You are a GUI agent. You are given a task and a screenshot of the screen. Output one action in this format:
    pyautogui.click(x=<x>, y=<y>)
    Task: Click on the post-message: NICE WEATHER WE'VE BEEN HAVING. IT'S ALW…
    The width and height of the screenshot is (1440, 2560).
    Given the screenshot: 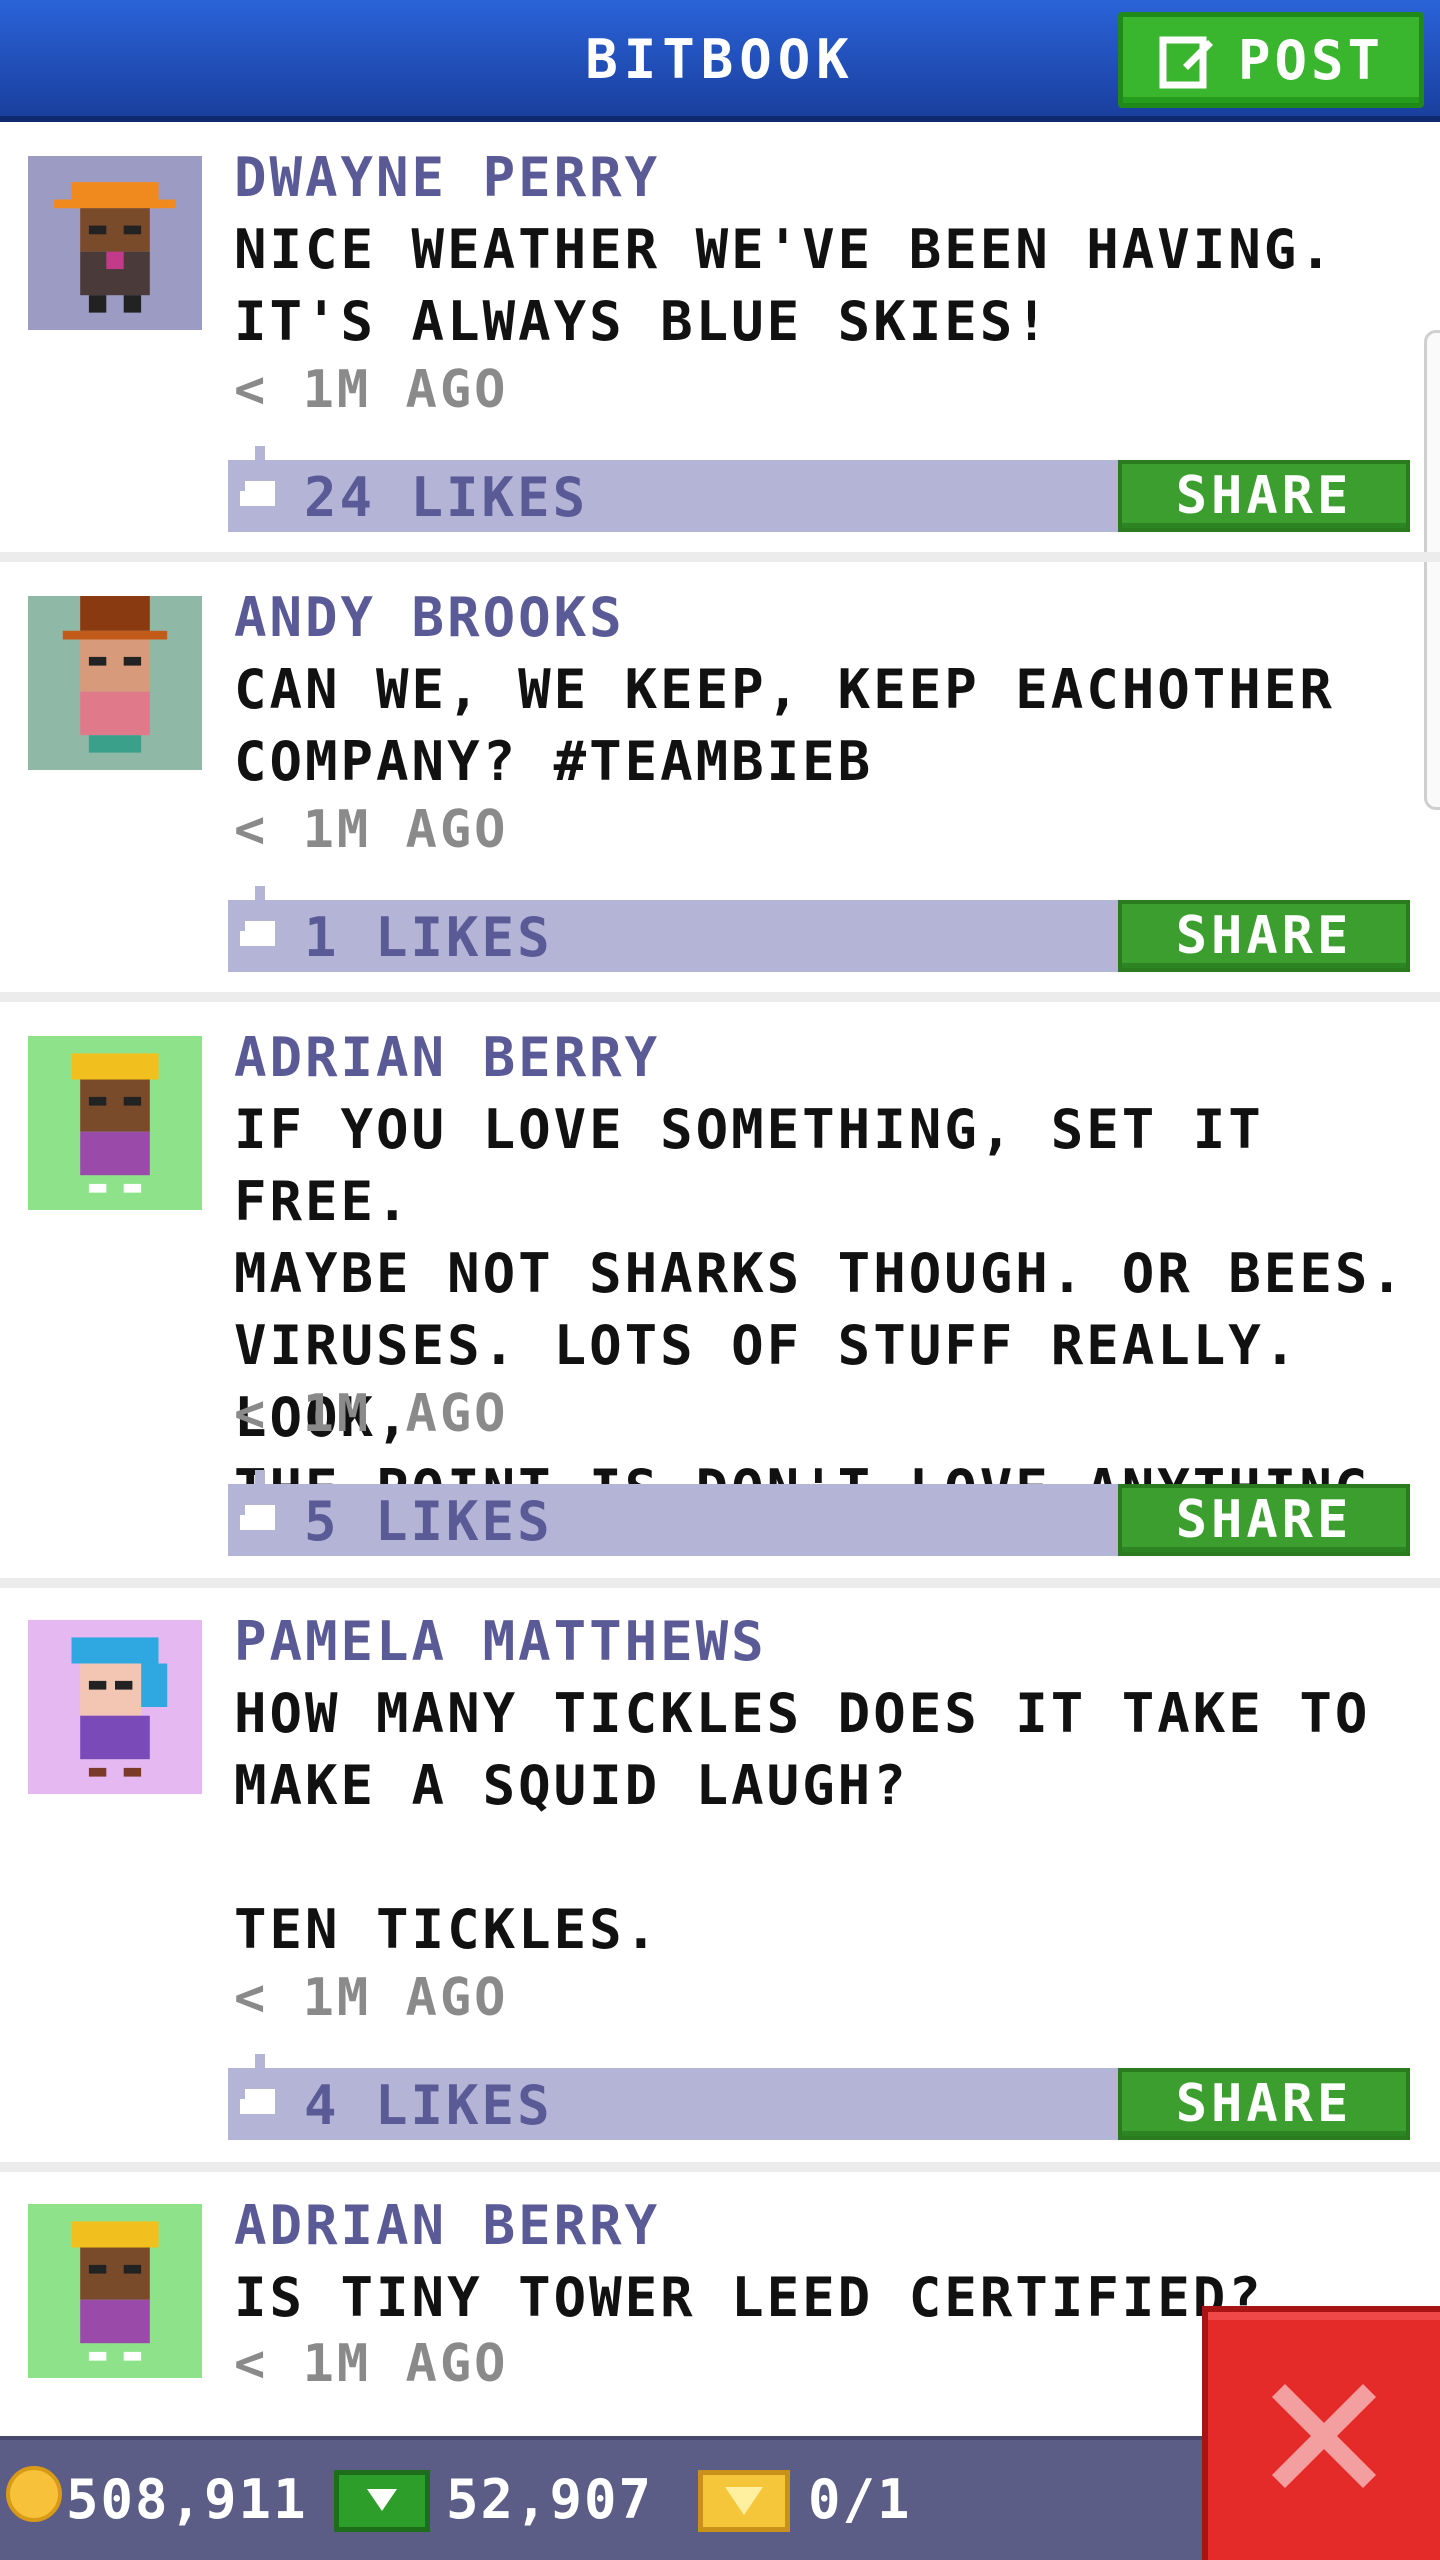 What is the action you would take?
    pyautogui.click(x=784, y=285)
    